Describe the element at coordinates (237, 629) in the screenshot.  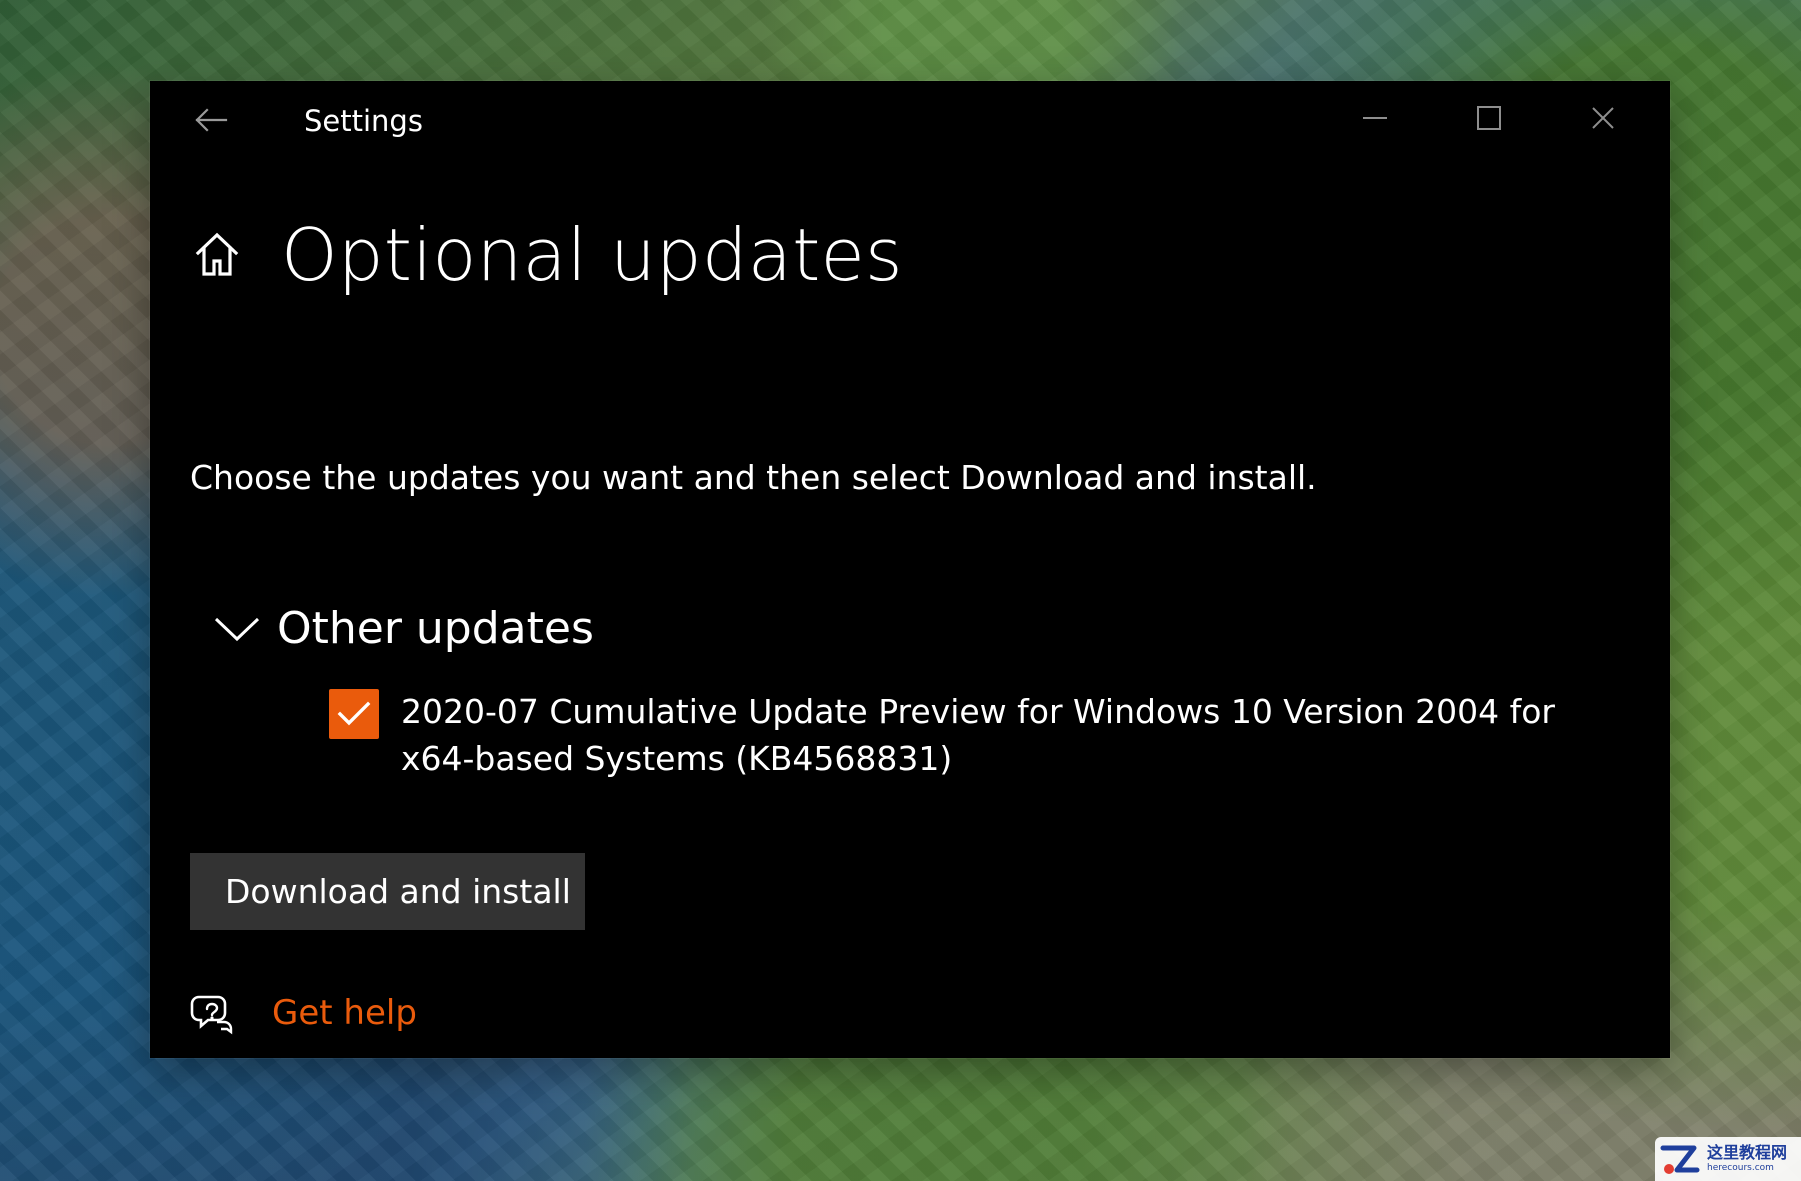
I see `chevron-down-icon` at that location.